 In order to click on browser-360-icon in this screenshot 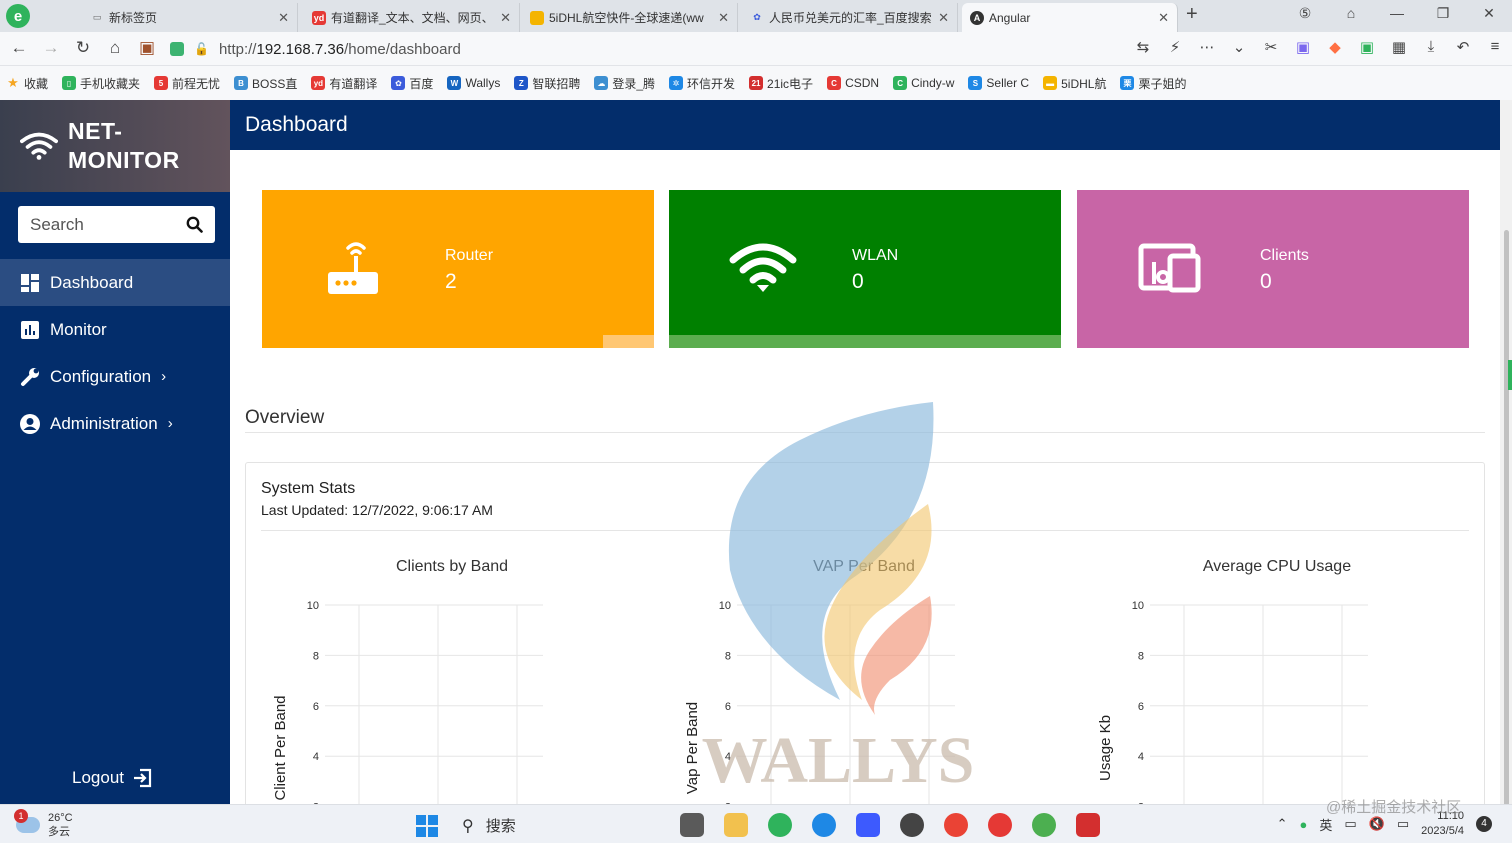, I will do `click(780, 825)`.